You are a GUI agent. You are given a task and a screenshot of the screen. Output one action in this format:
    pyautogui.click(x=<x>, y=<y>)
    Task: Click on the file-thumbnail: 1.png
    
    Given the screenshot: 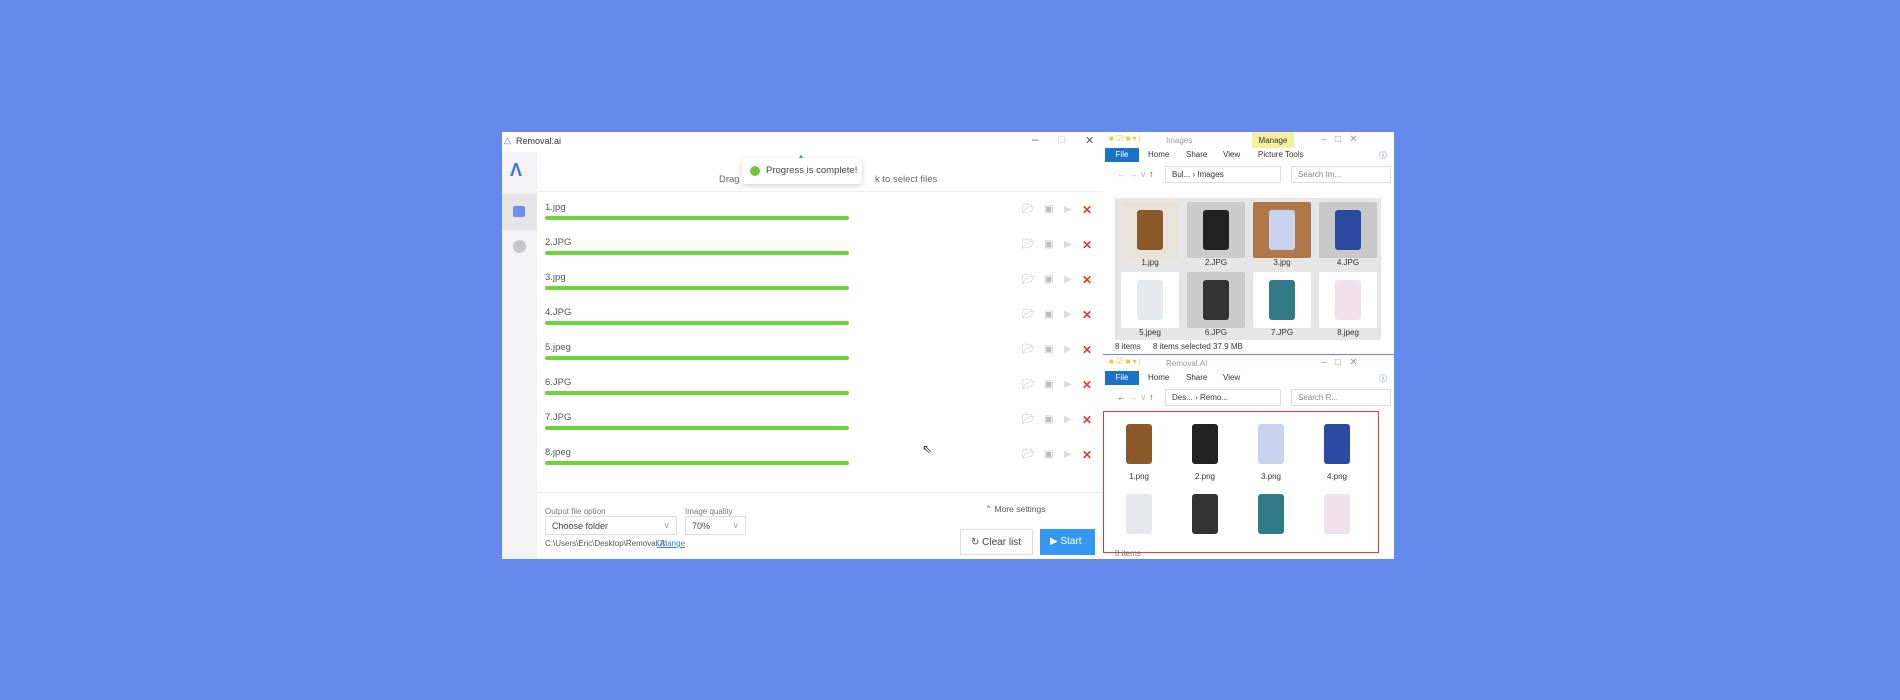 What is the action you would take?
    pyautogui.click(x=1139, y=448)
    